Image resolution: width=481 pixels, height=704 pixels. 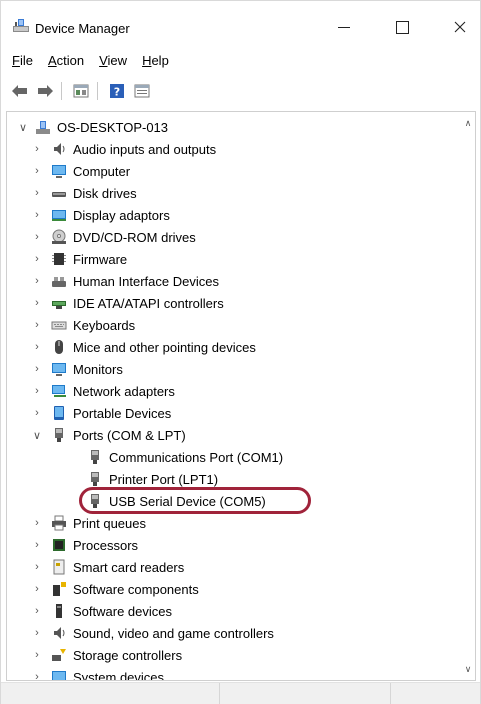 What do you see at coordinates (59, 523) in the screenshot?
I see `printer-icon` at bounding box center [59, 523].